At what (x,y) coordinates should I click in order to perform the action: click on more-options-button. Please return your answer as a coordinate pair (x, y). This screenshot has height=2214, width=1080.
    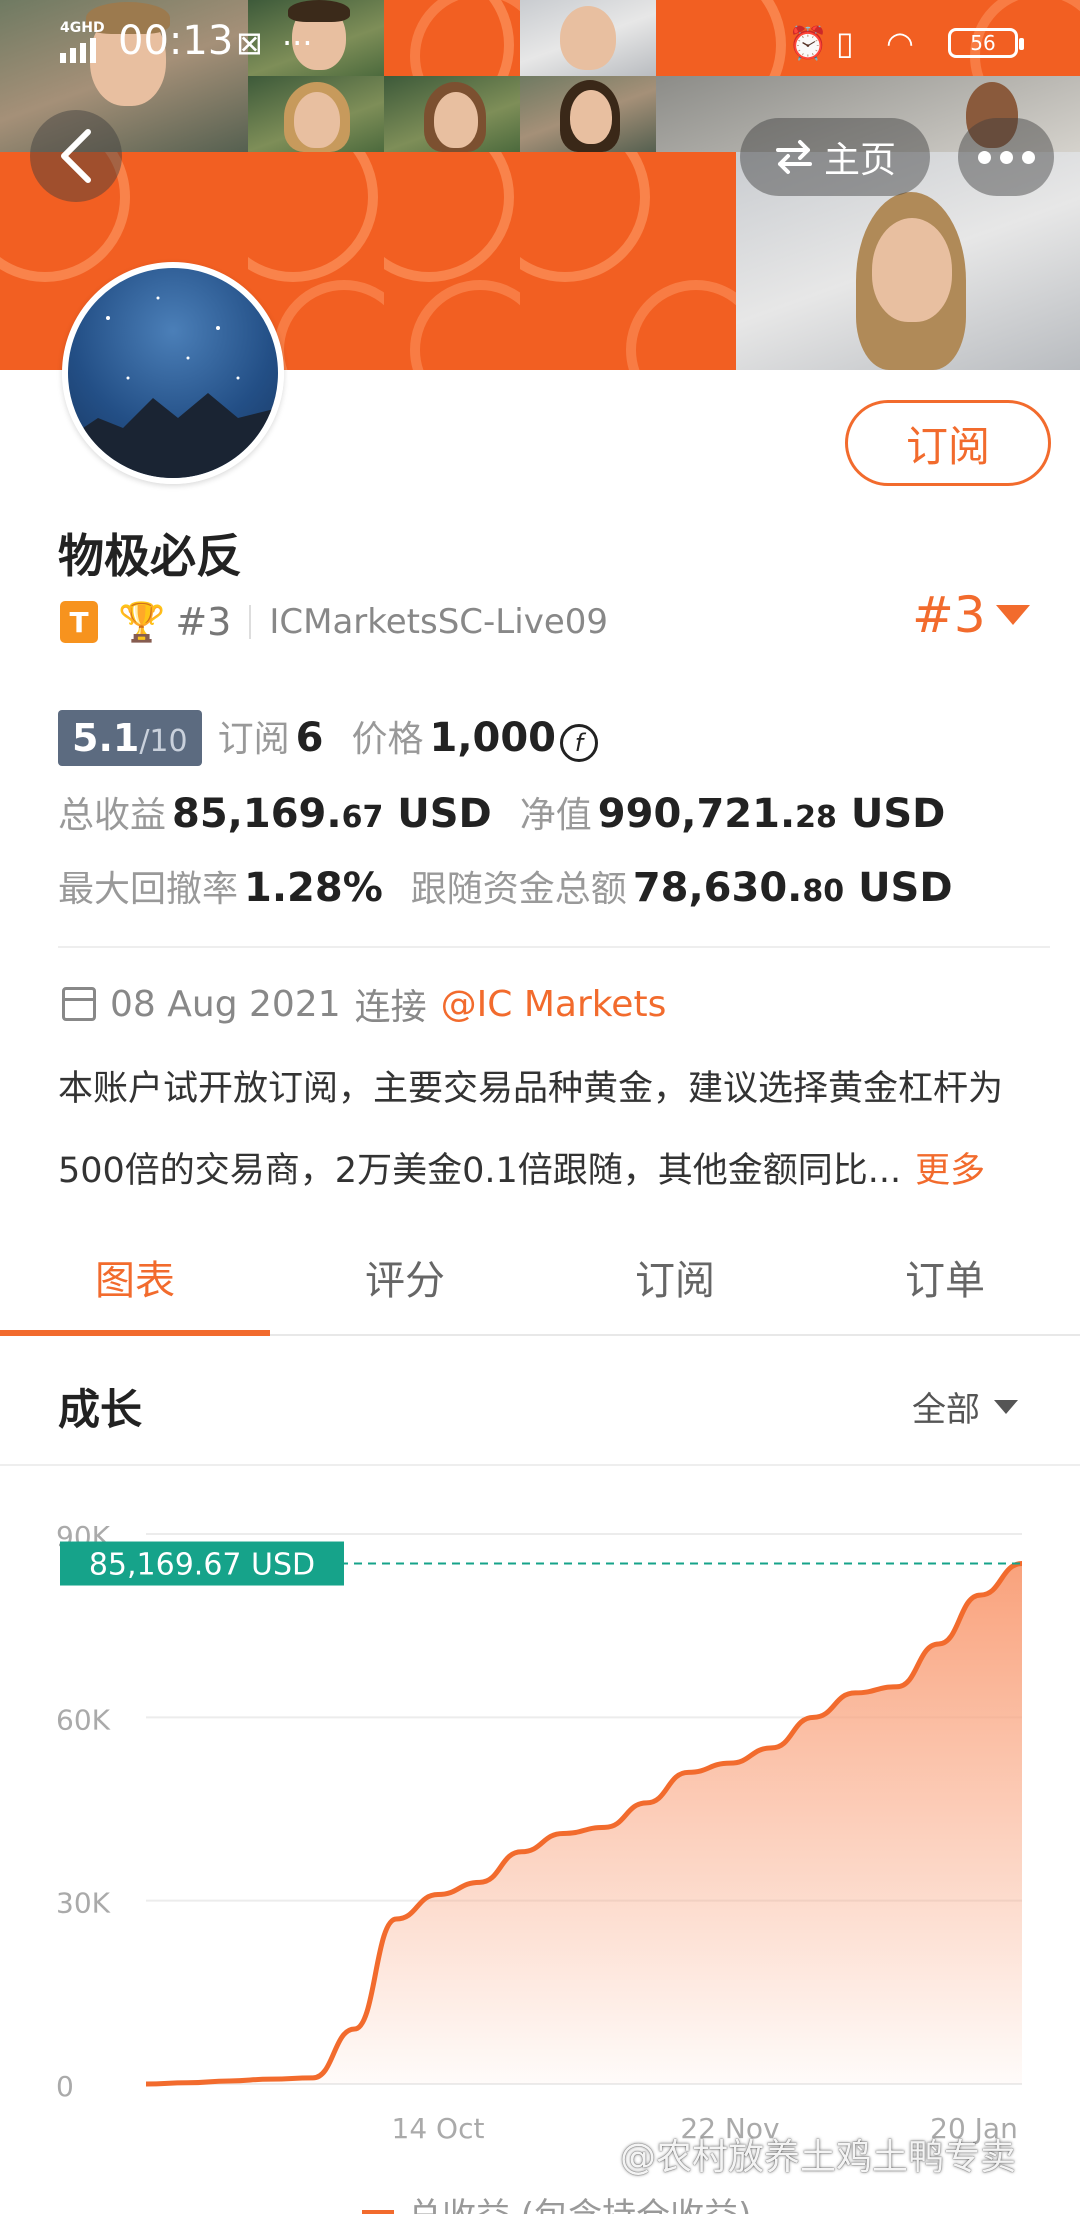
    Looking at the image, I should click on (1006, 157).